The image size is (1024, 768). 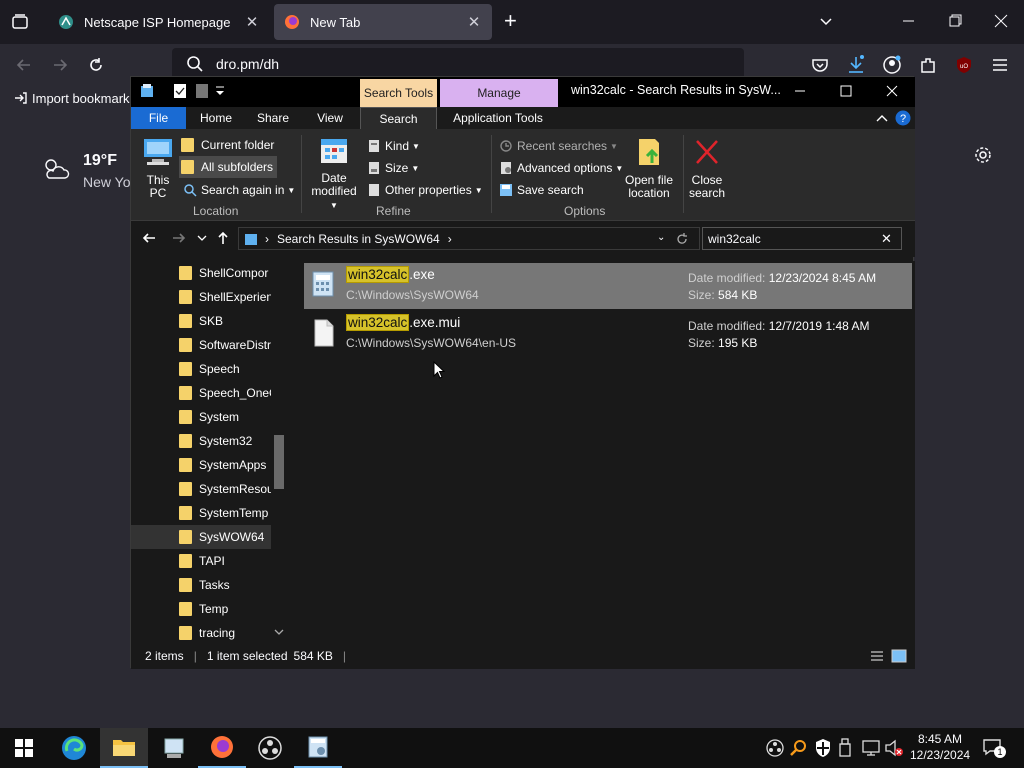 What do you see at coordinates (871, 748) in the screenshot?
I see `network-icon` at bounding box center [871, 748].